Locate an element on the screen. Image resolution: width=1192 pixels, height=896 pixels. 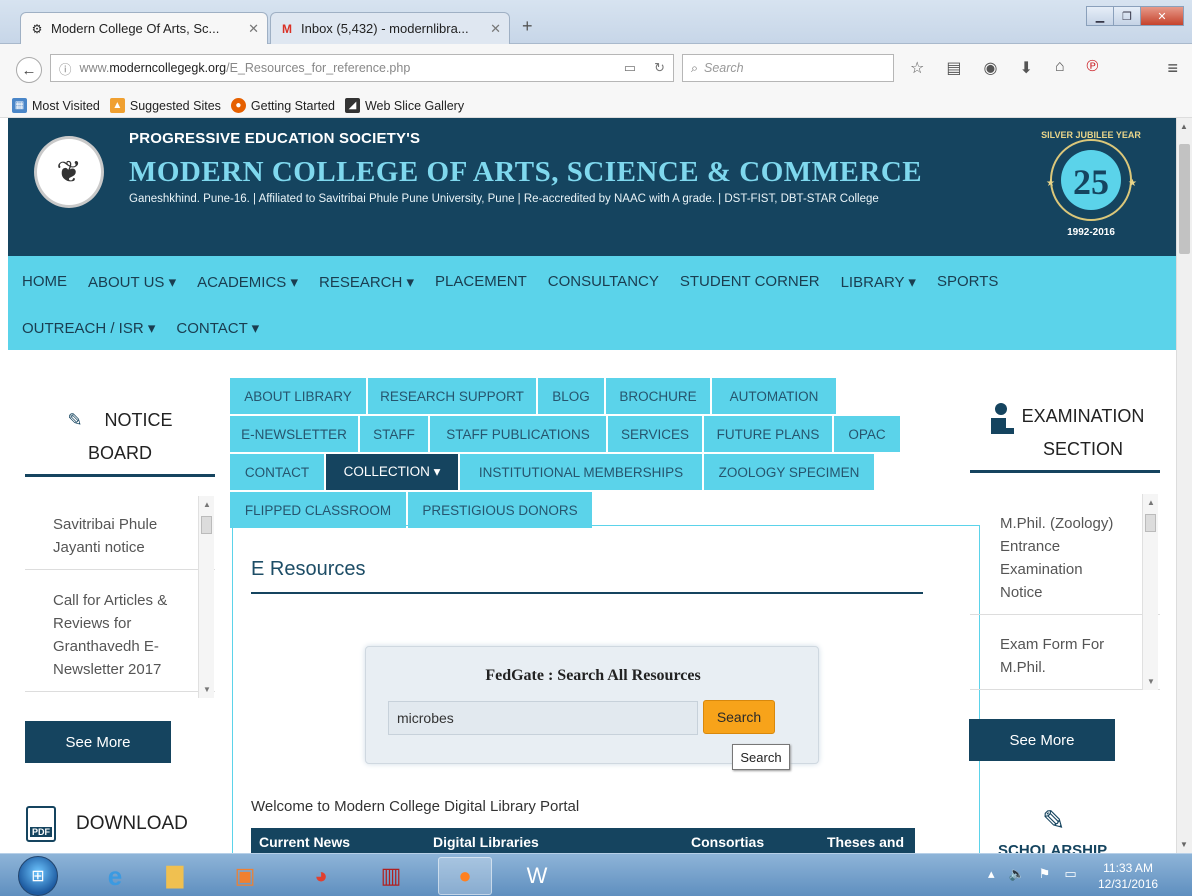
tab-e-newsletter: E-NEWSLETTER is located at coordinates (295, 434).